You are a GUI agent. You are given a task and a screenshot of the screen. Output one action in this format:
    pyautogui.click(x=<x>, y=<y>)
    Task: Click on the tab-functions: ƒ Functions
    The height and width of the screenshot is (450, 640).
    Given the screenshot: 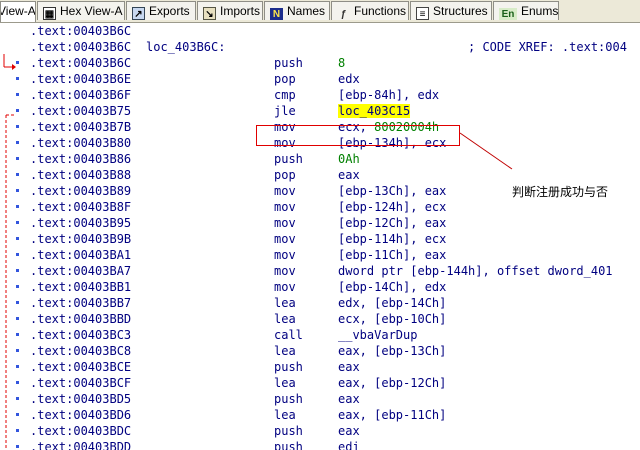 What is the action you would take?
    pyautogui.click(x=370, y=10)
    